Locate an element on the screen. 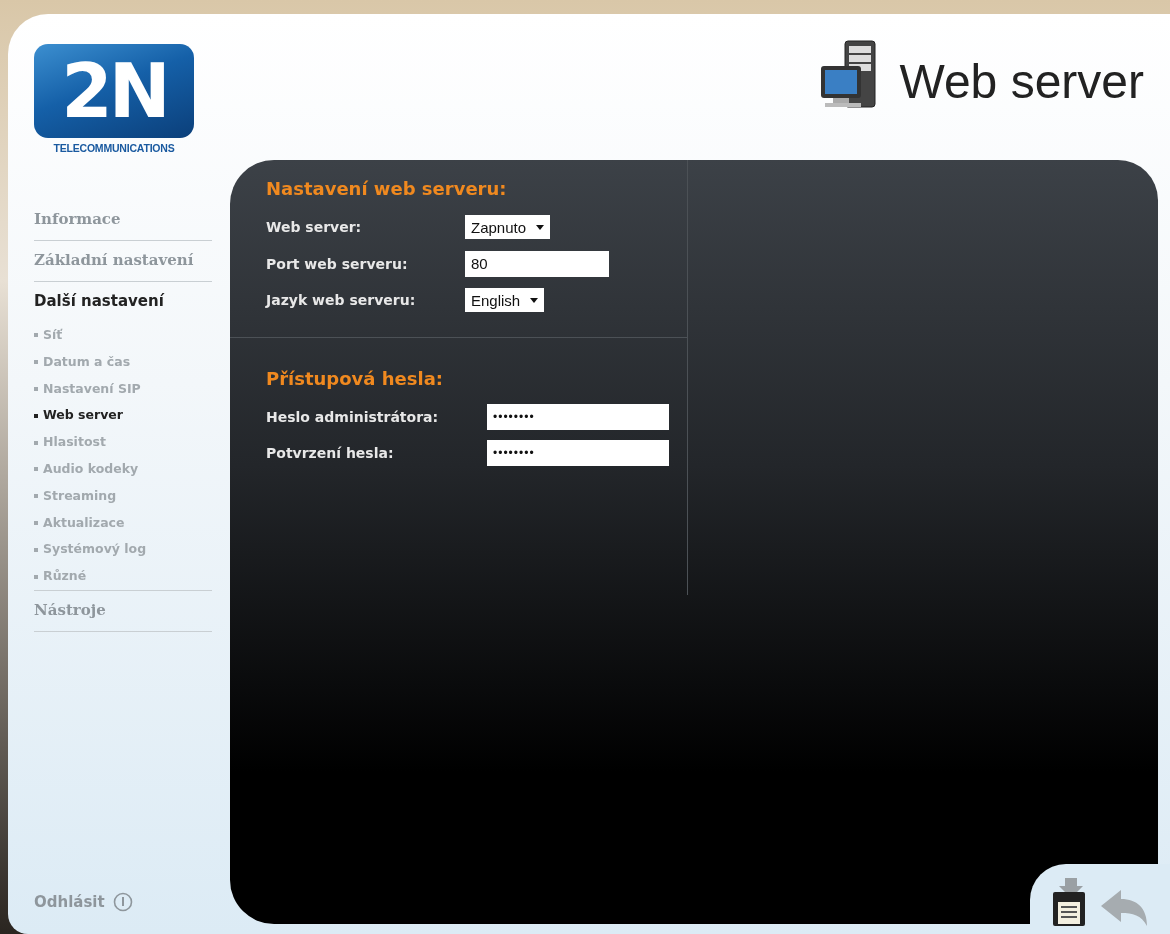 The height and width of the screenshot is (934, 1170). back-arrow-icon is located at coordinates (1124, 908).